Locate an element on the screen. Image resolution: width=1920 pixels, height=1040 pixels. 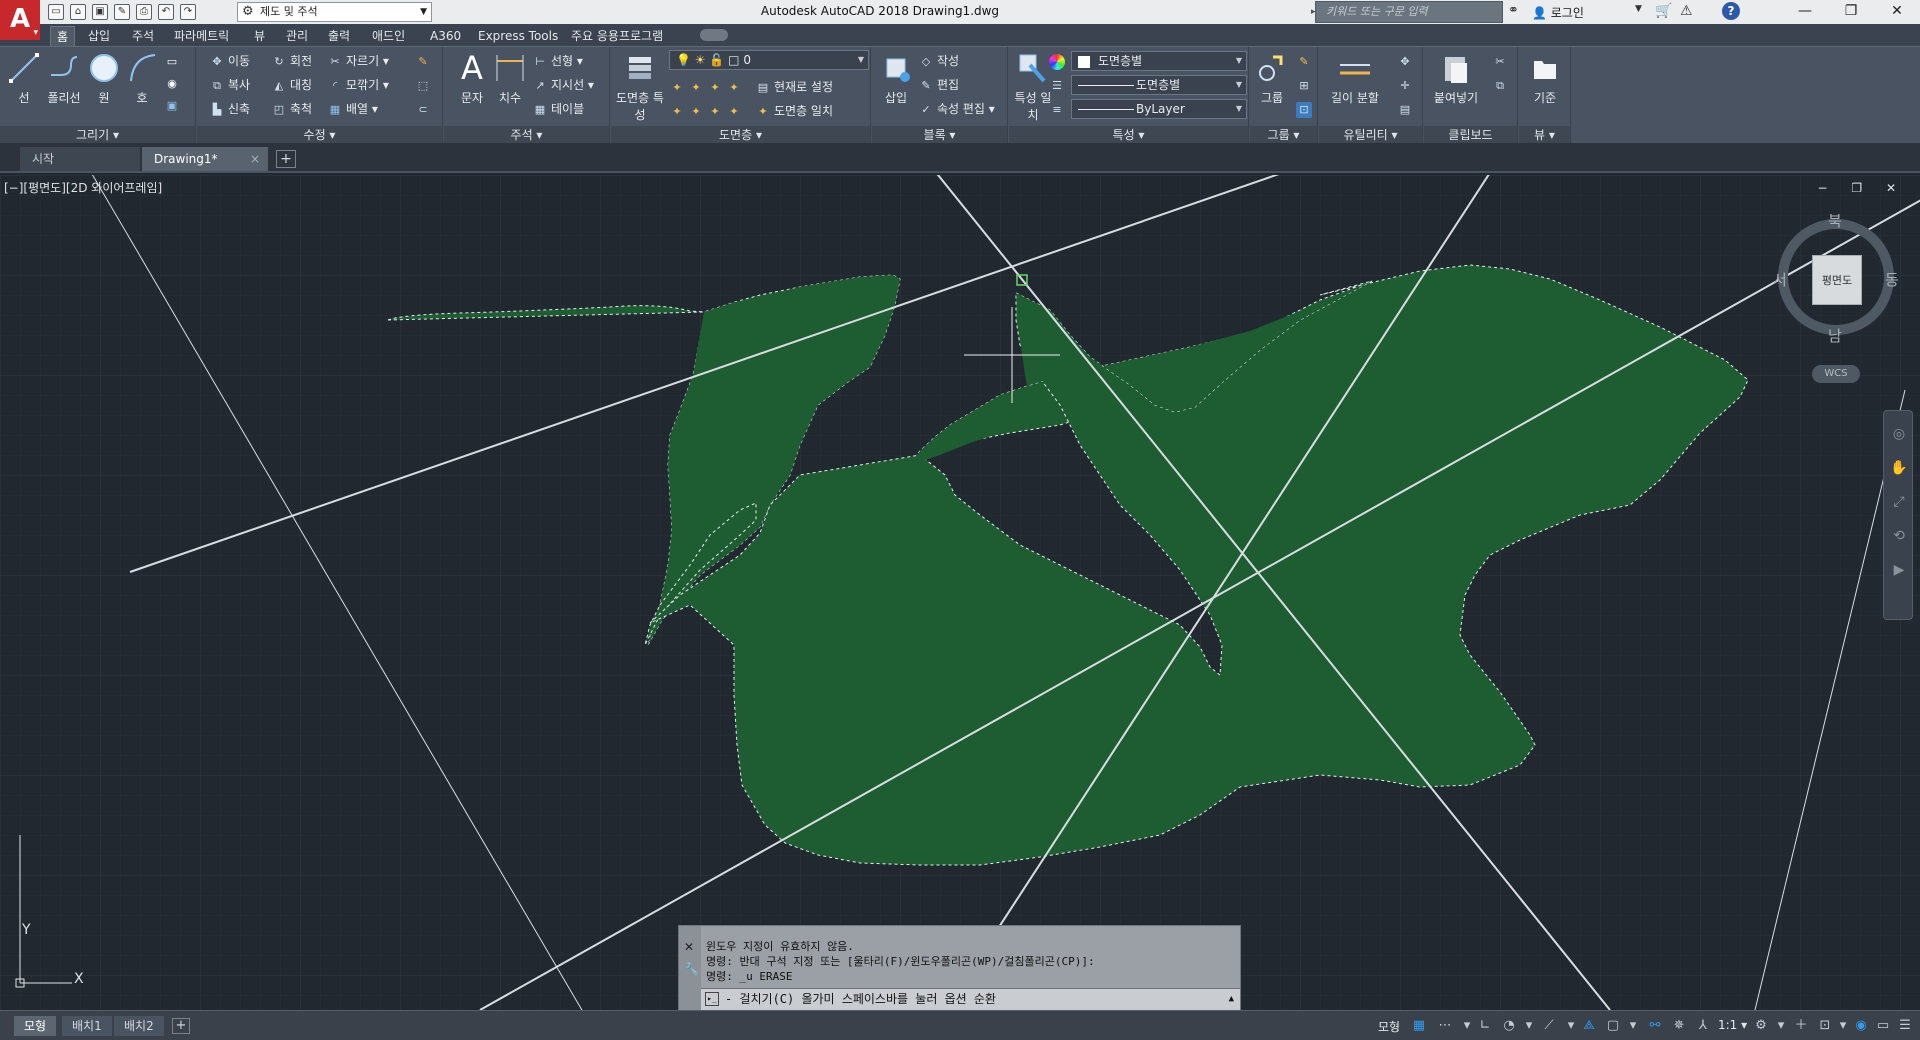
layout-tab-1: 배치1 is located at coordinates (87, 1026).